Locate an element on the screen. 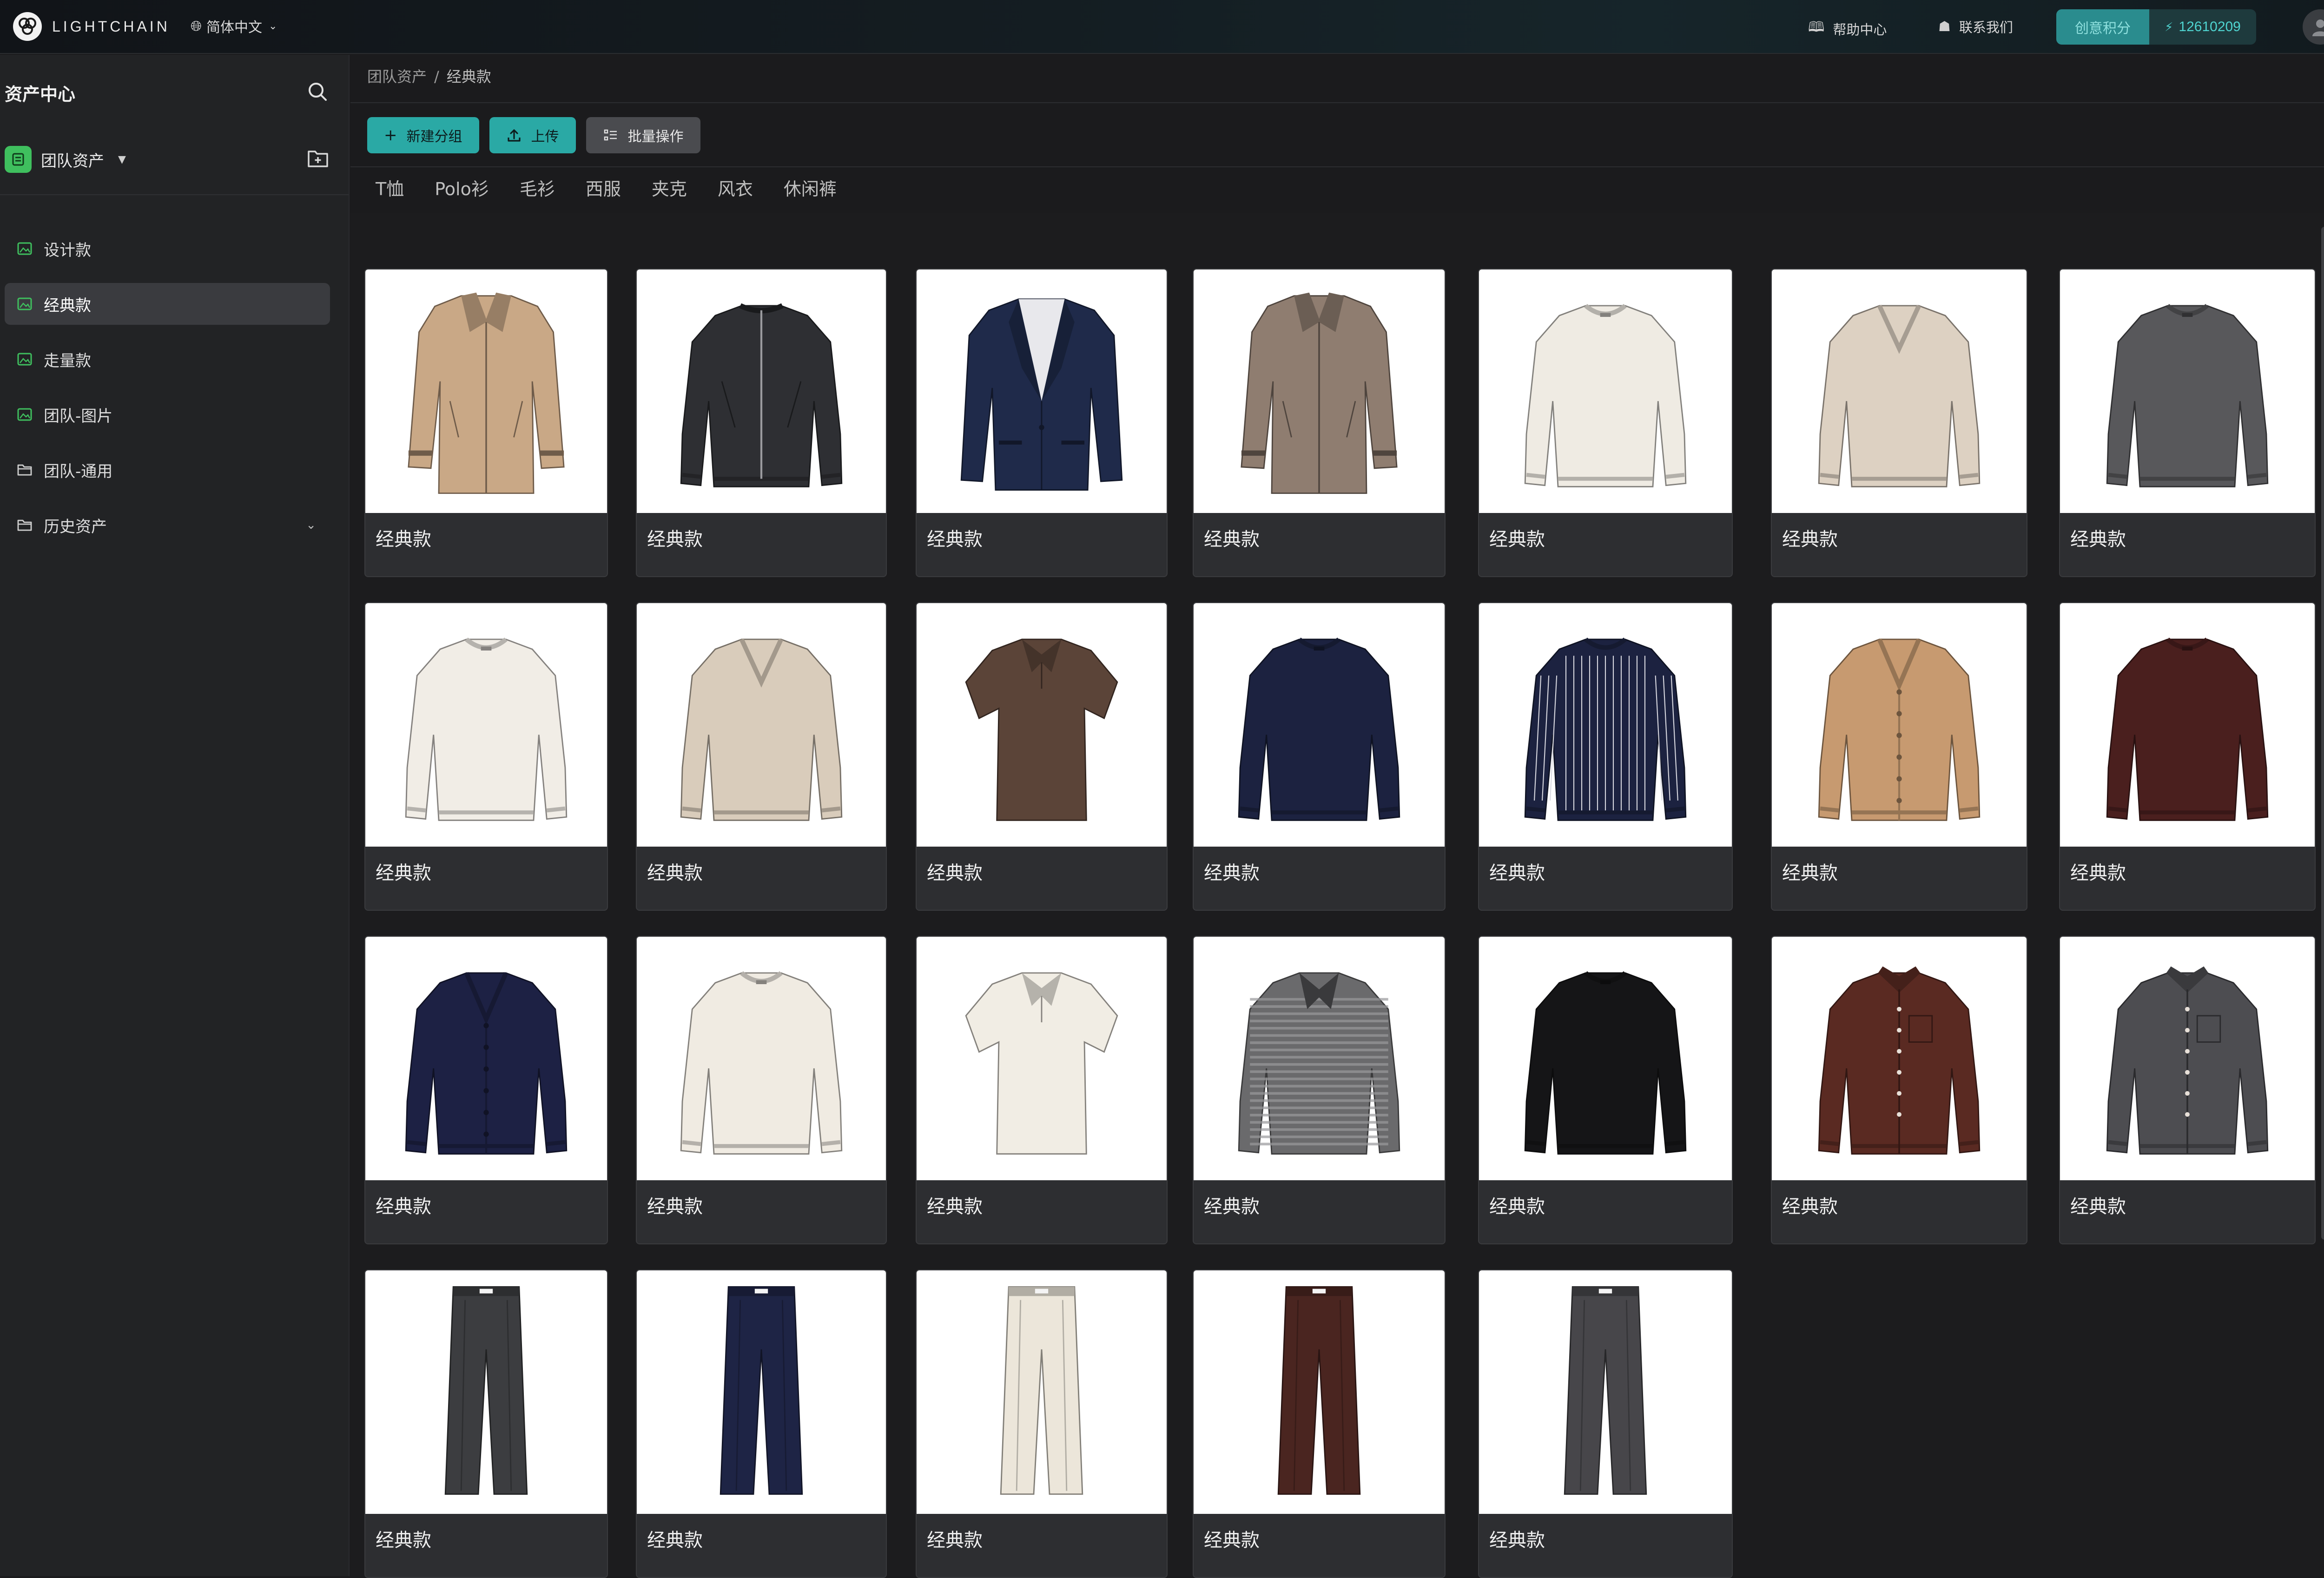 This screenshot has width=2324, height=1578. blazer-image is located at coordinates (1041, 394).